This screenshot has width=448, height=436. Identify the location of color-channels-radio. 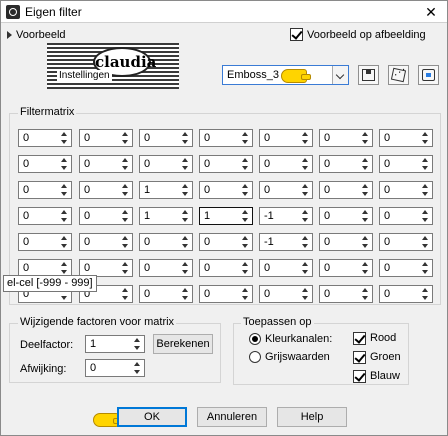
(255, 339).